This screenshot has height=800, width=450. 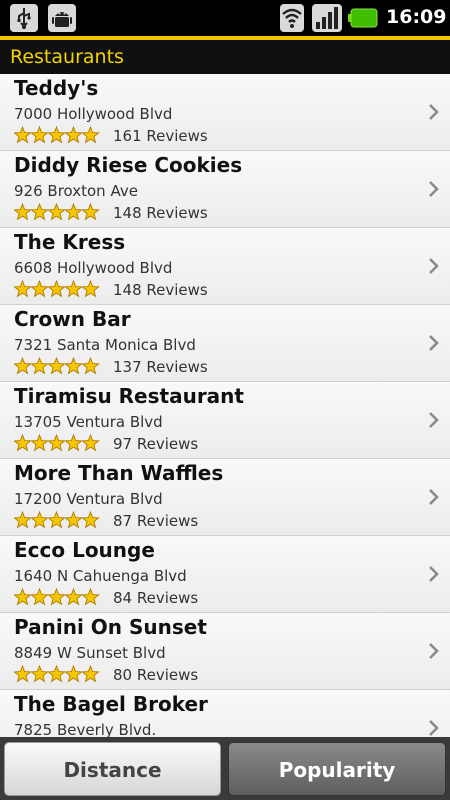 I want to click on page-title: Restaurants, so click(x=67, y=57).